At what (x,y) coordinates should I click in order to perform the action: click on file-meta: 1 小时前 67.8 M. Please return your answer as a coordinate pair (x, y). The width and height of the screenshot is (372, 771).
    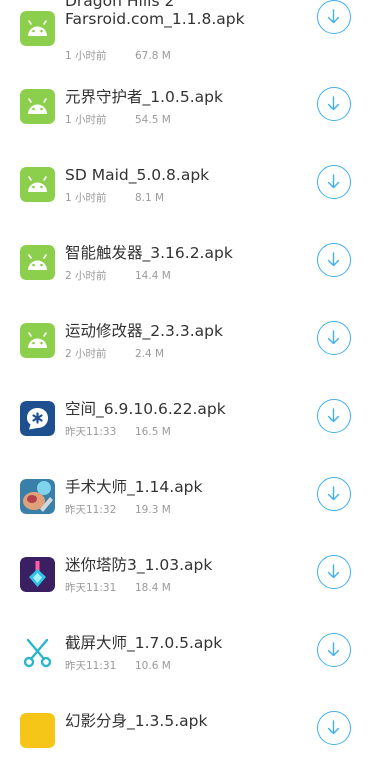
    Looking at the image, I should click on (118, 55).